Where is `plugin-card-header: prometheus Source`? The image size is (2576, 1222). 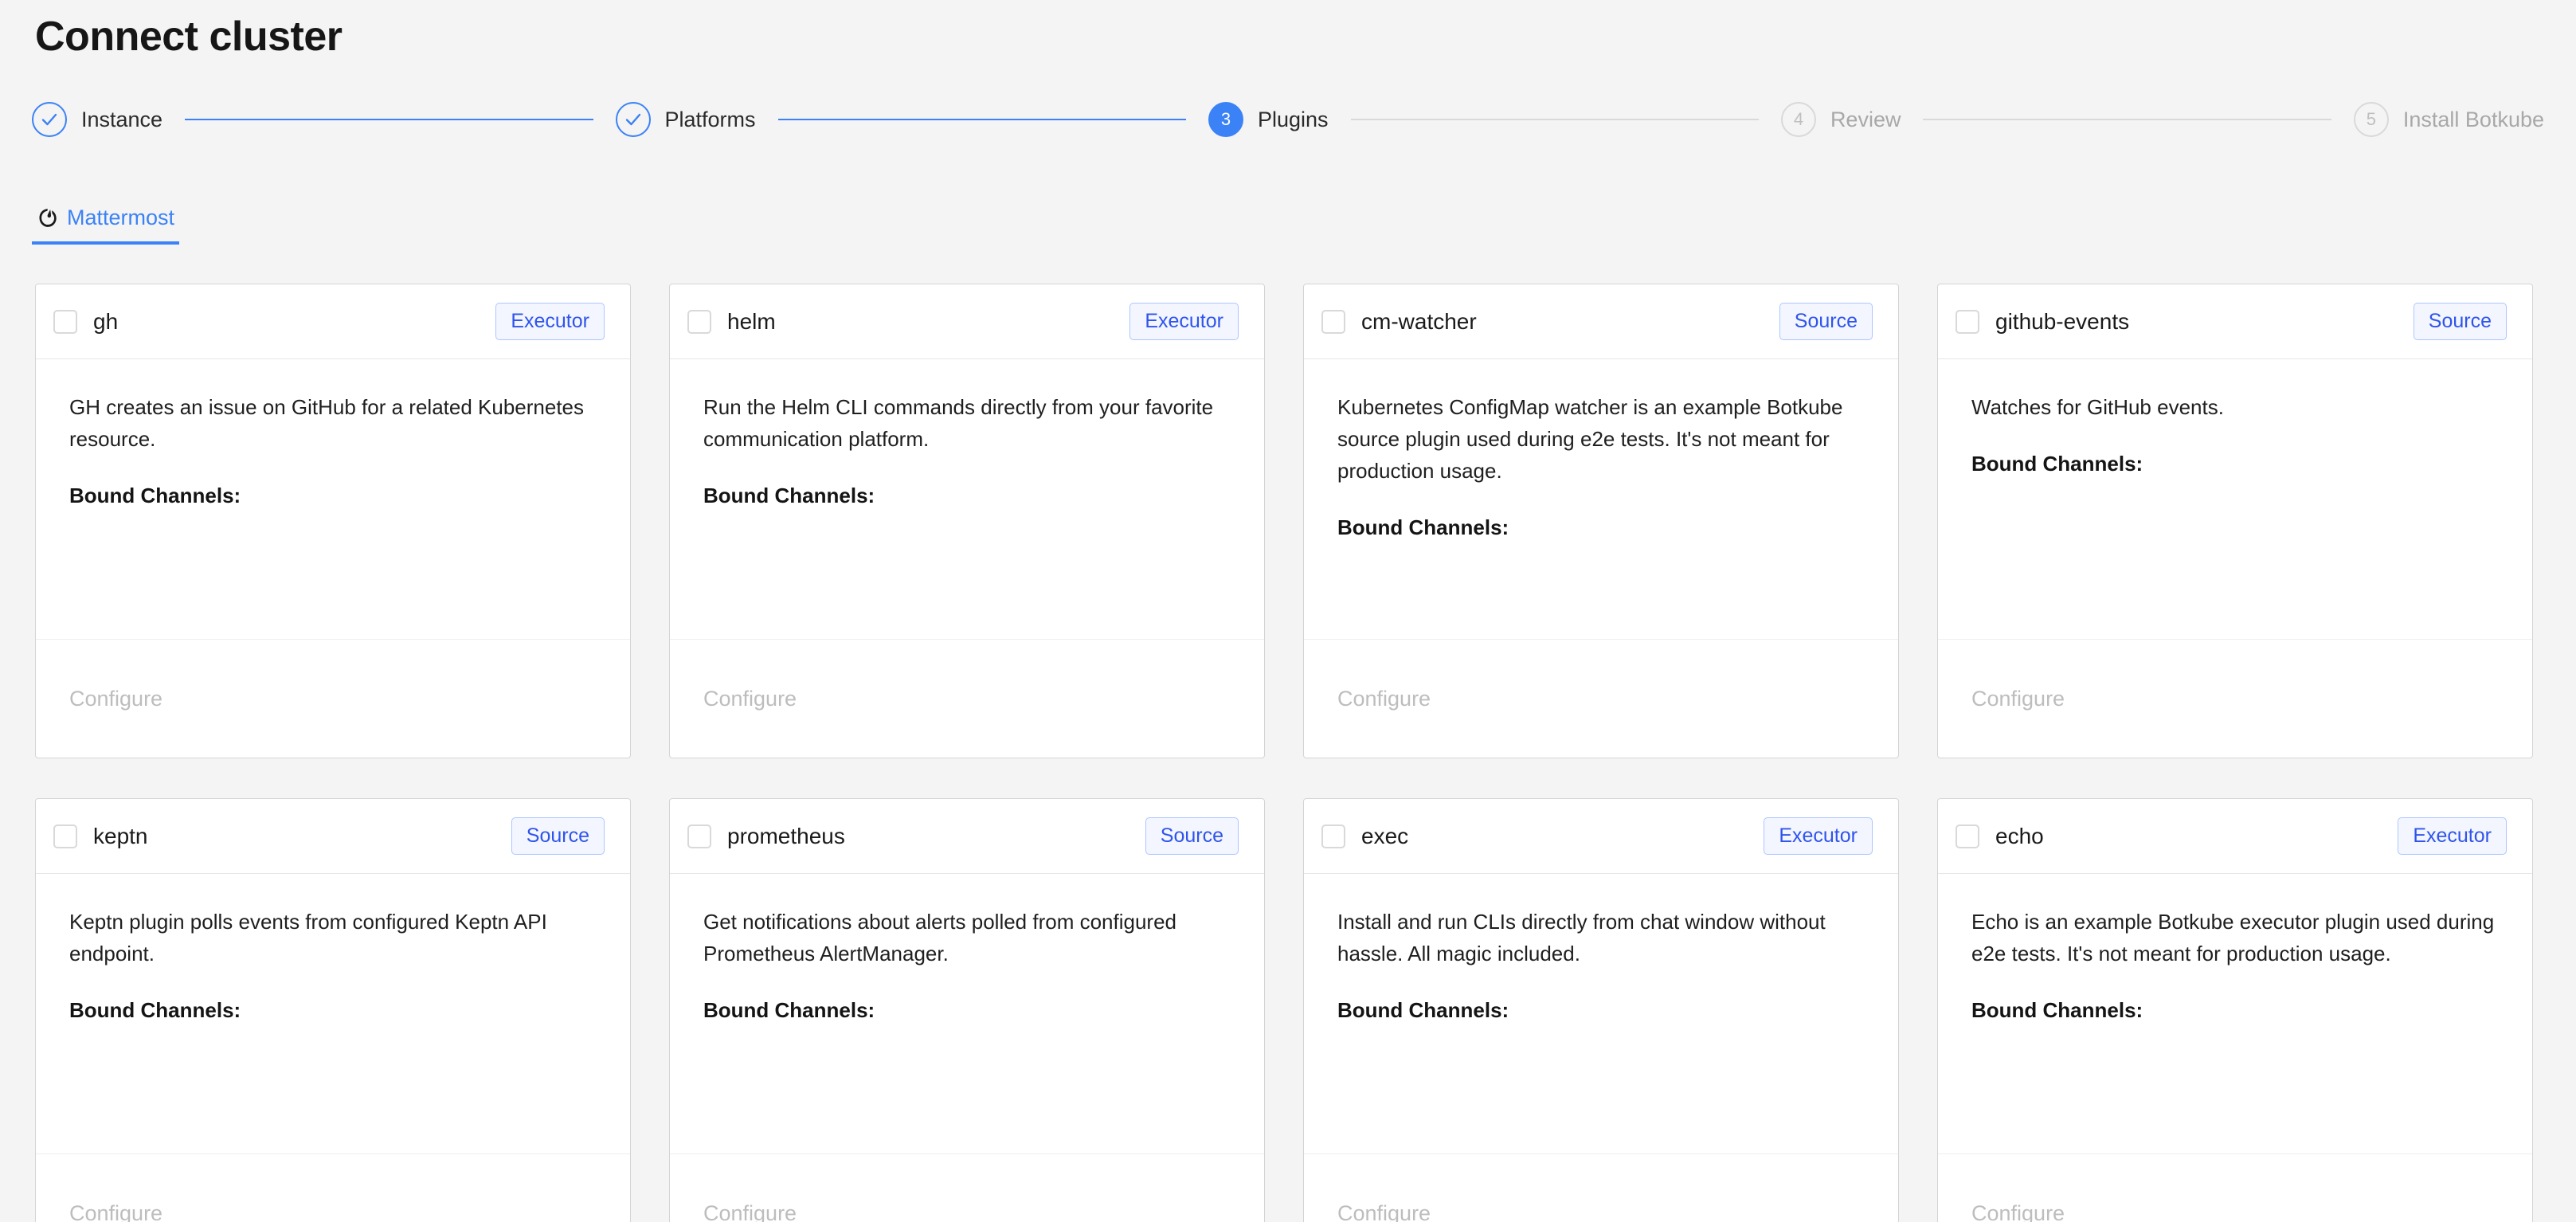
plugin-card-header: prometheus Source is located at coordinates (967, 836).